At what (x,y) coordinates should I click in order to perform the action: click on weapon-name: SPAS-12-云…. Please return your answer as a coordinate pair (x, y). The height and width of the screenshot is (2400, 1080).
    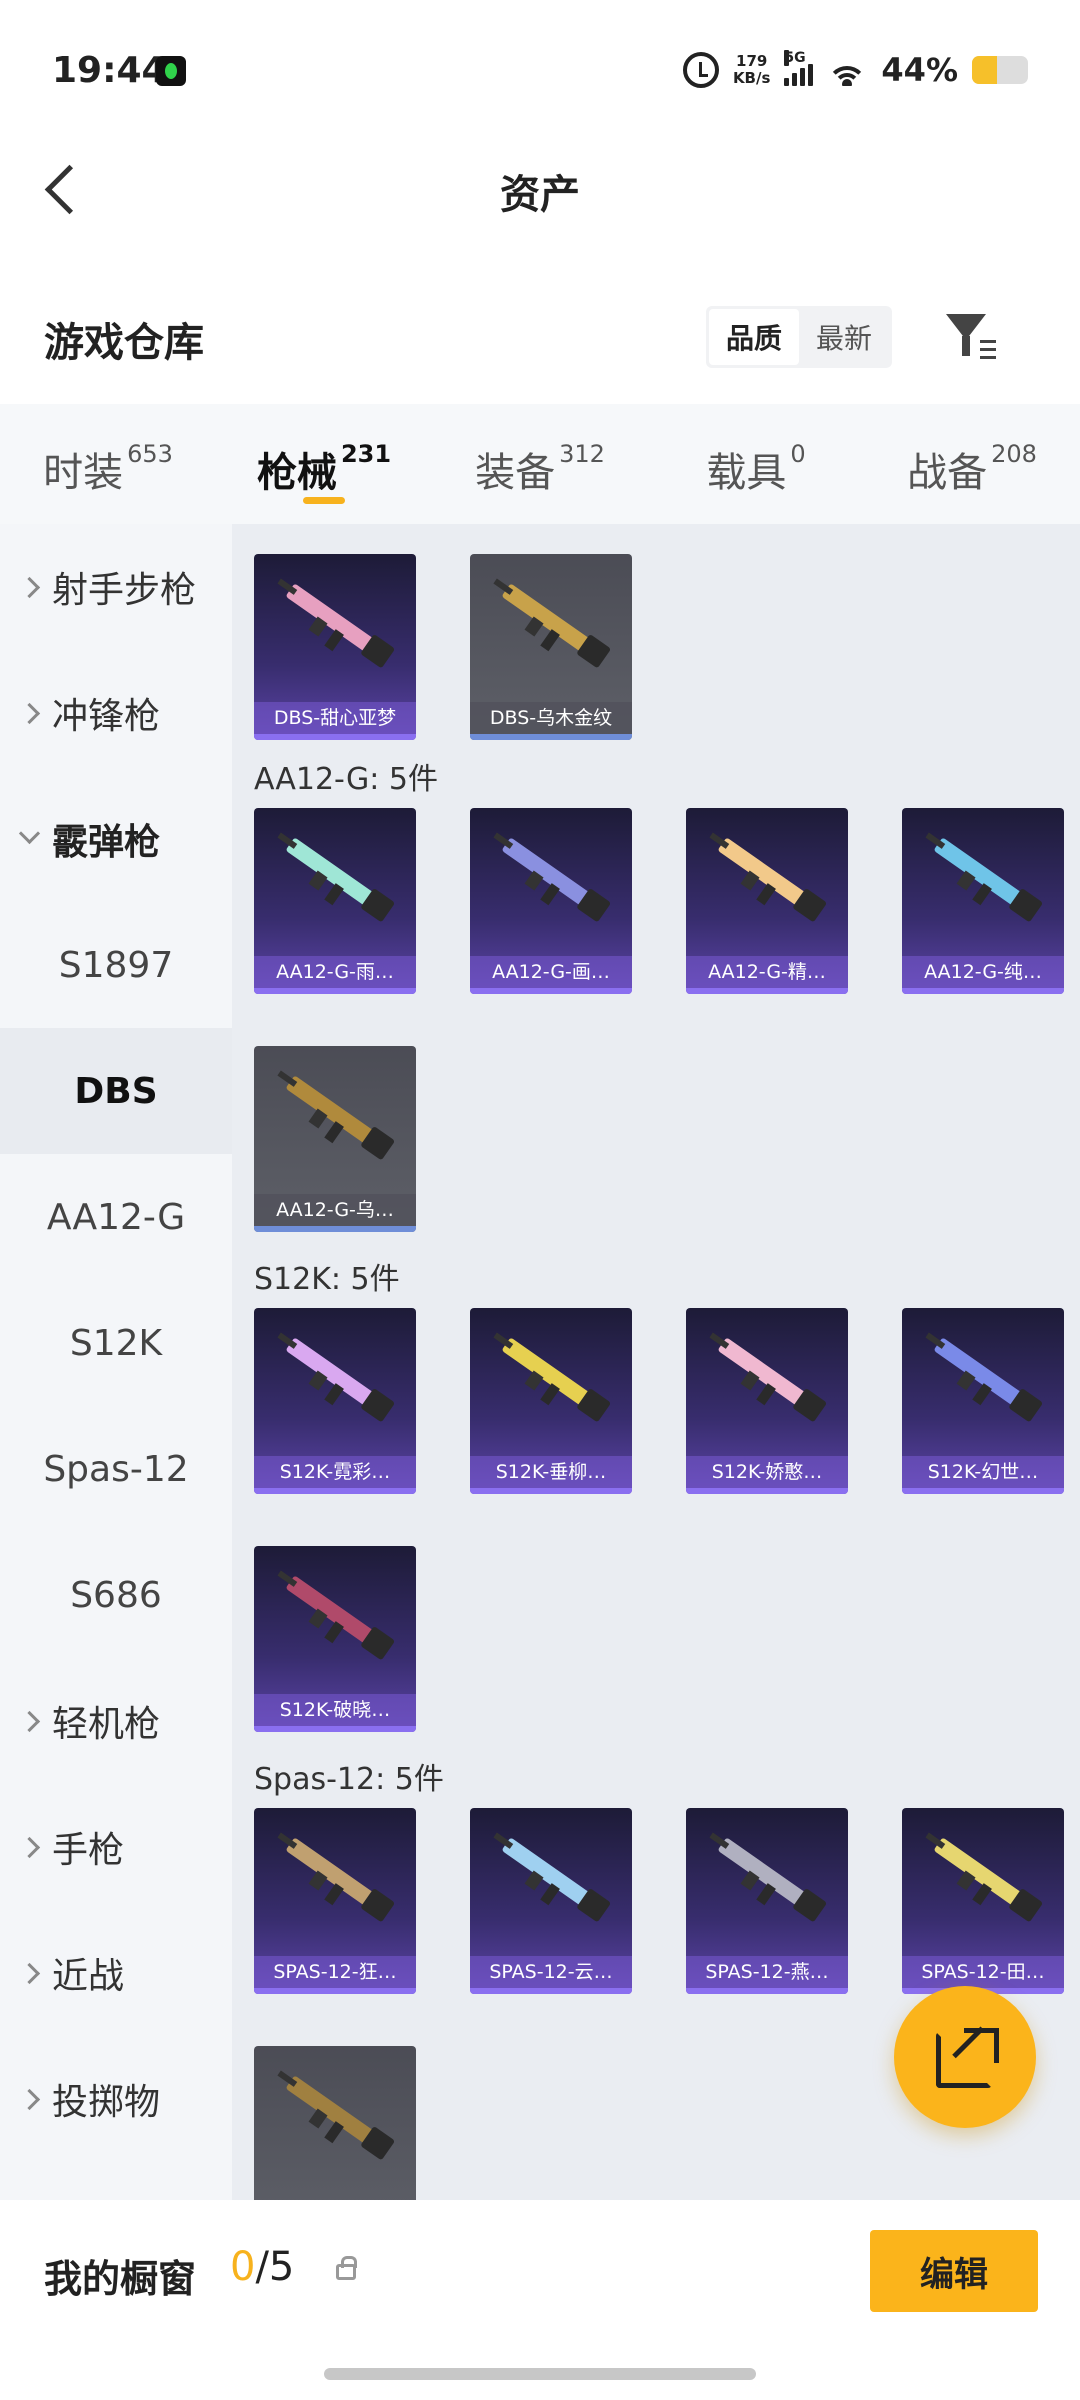
    Looking at the image, I should click on (551, 1972).